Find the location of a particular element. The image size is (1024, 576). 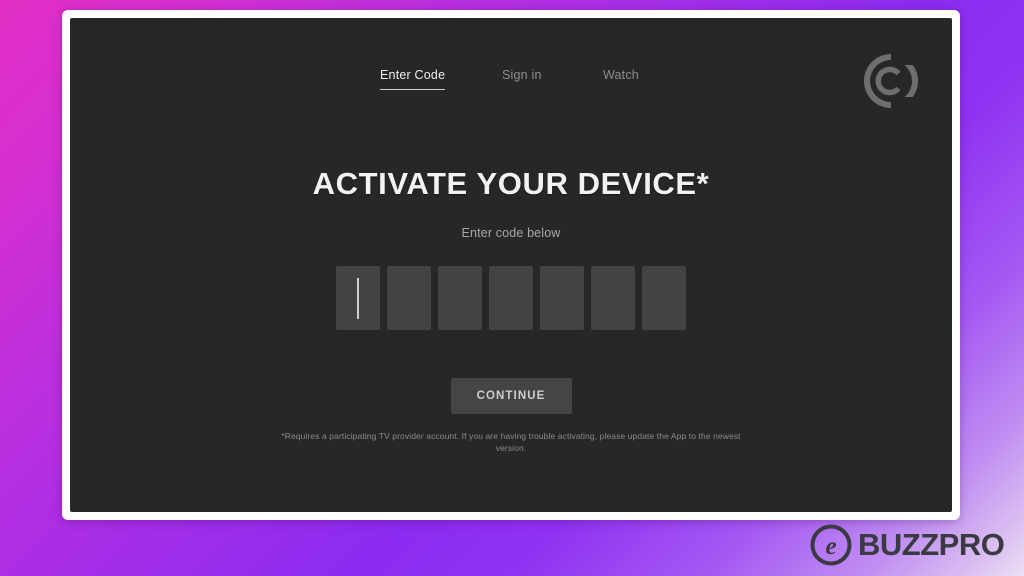

continue-button: CONTINUE is located at coordinates (511, 396).